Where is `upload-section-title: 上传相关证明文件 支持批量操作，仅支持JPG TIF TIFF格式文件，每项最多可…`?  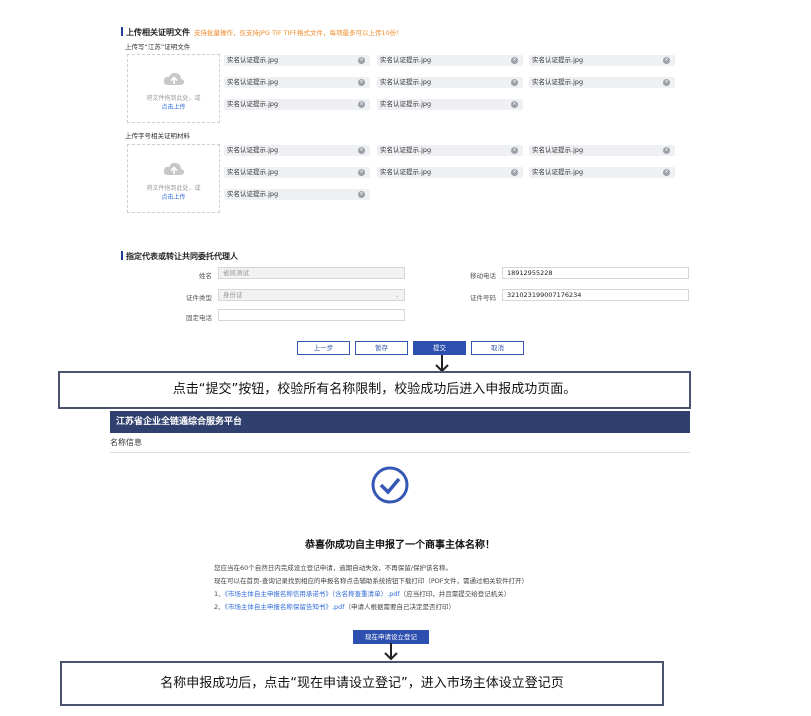
upload-section-title: 上传相关证明文件 支持批量操作，仅支持JPG TIF TIFF格式文件，每项最多可… is located at coordinates (262, 32).